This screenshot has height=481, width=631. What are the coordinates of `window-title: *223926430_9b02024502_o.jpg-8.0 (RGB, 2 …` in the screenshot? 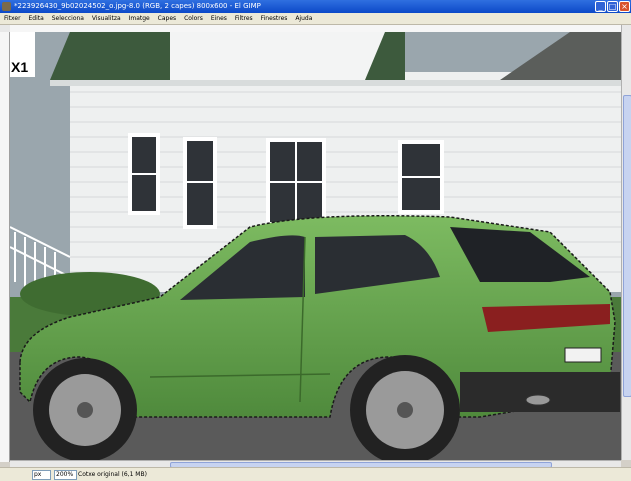 It's located at (137, 6).